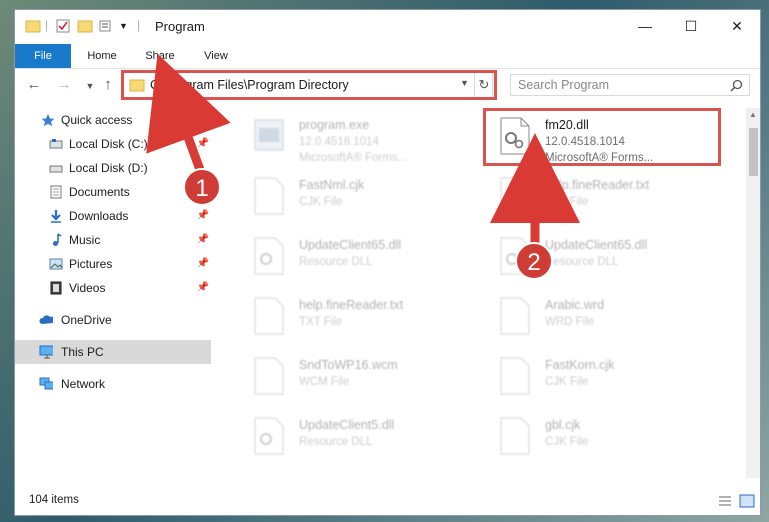 This screenshot has width=769, height=522. What do you see at coordinates (188, 116) in the screenshot?
I see `arrow-to-address-bar` at bounding box center [188, 116].